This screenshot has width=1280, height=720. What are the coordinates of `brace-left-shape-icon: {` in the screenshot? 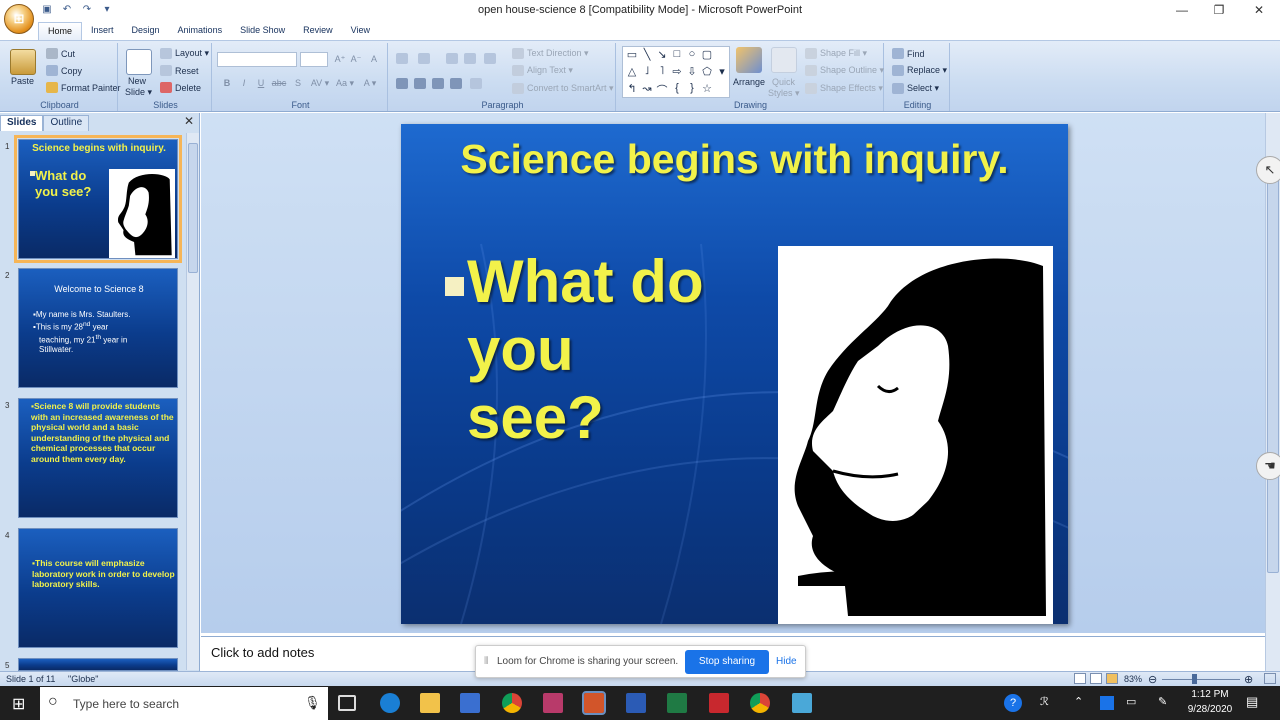 It's located at (677, 88).